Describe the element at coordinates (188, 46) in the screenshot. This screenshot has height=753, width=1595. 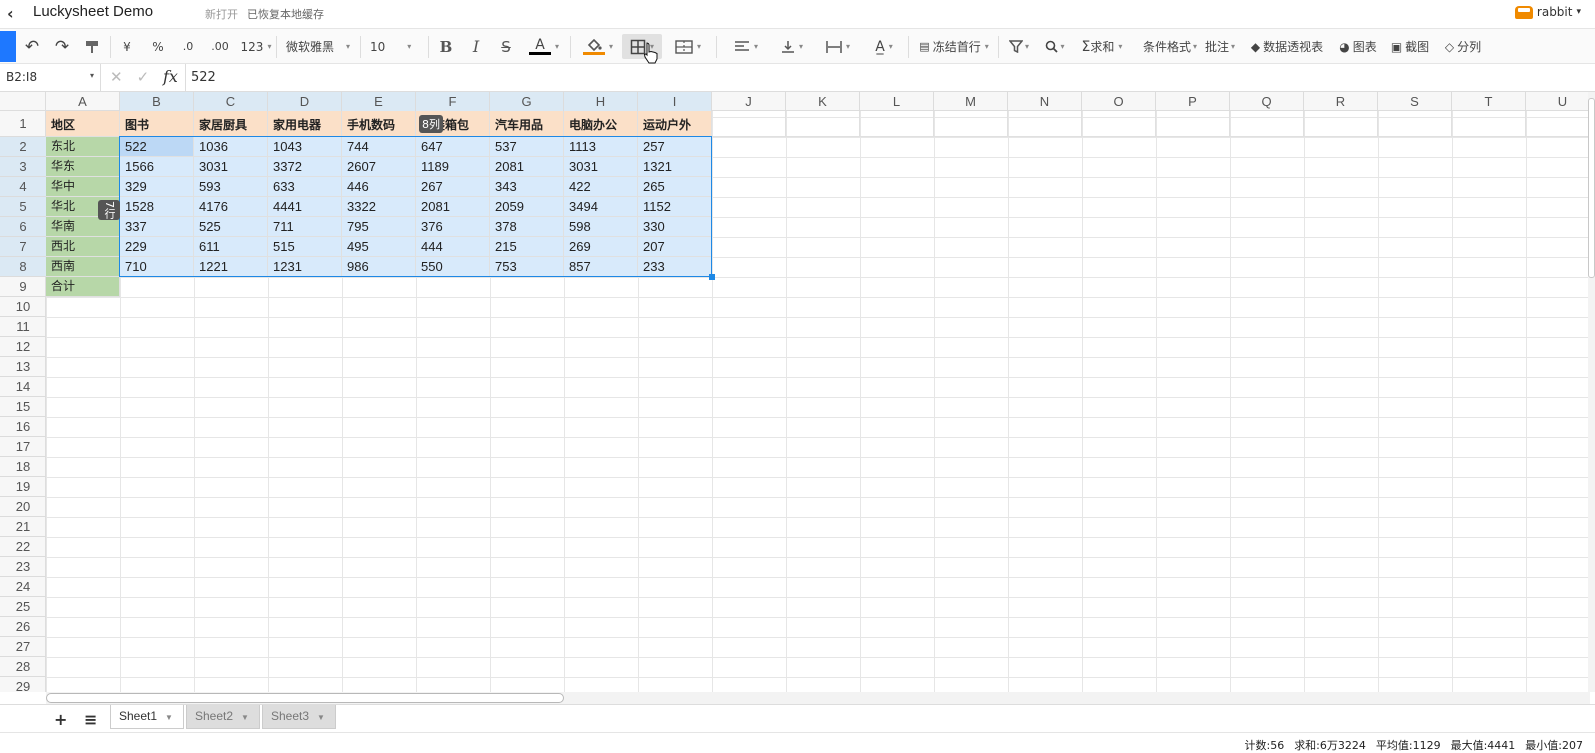
I see `decrease-decimal-button: .0` at that location.